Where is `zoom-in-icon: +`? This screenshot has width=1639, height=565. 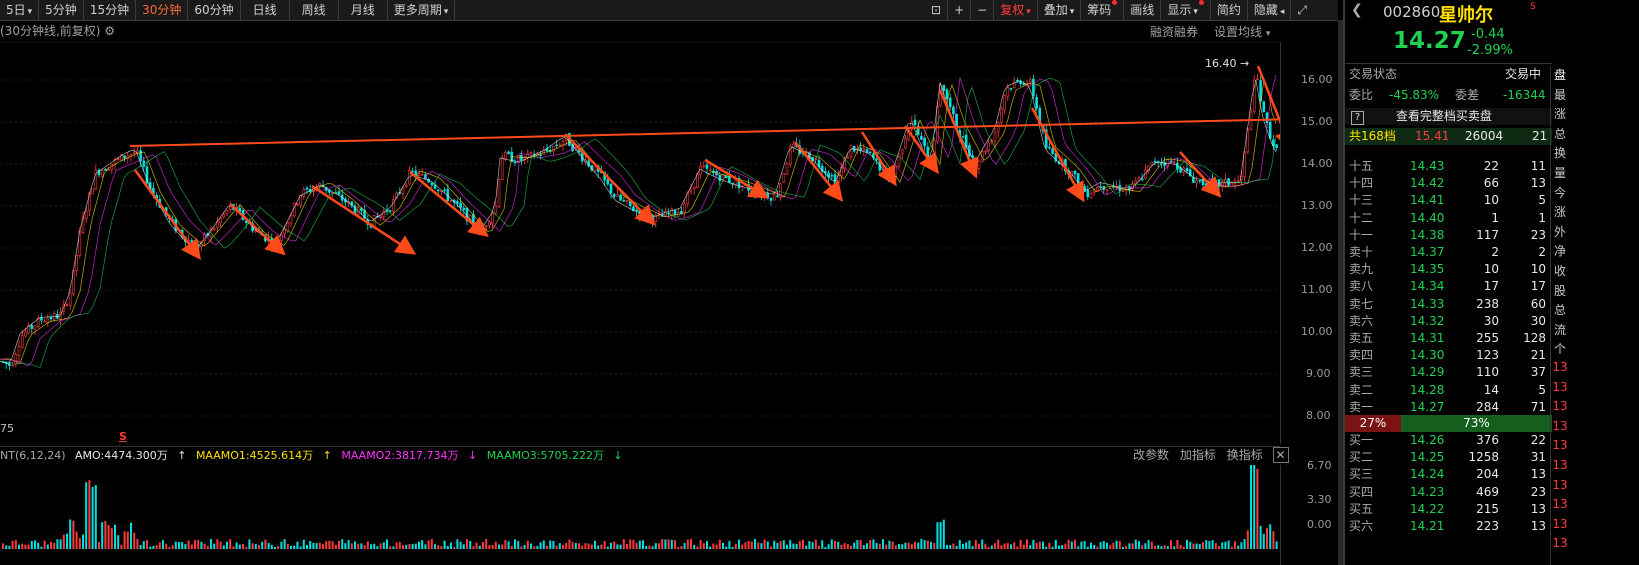
zoom-in-icon: + is located at coordinates (960, 10).